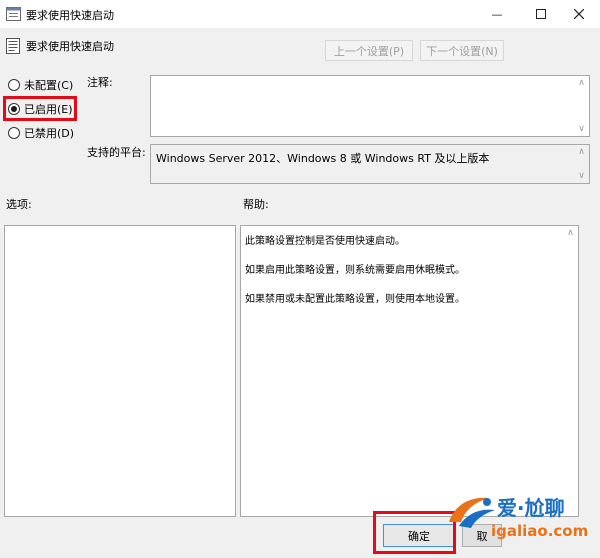 This screenshot has height=558, width=600. I want to click on close-icon, so click(579, 14).